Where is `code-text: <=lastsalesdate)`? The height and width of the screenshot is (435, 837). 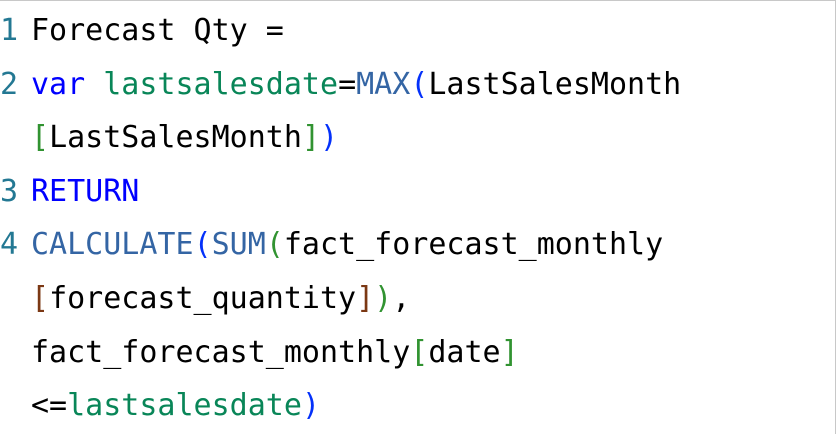 code-text: <=lastsalesdate) is located at coordinates (175, 406).